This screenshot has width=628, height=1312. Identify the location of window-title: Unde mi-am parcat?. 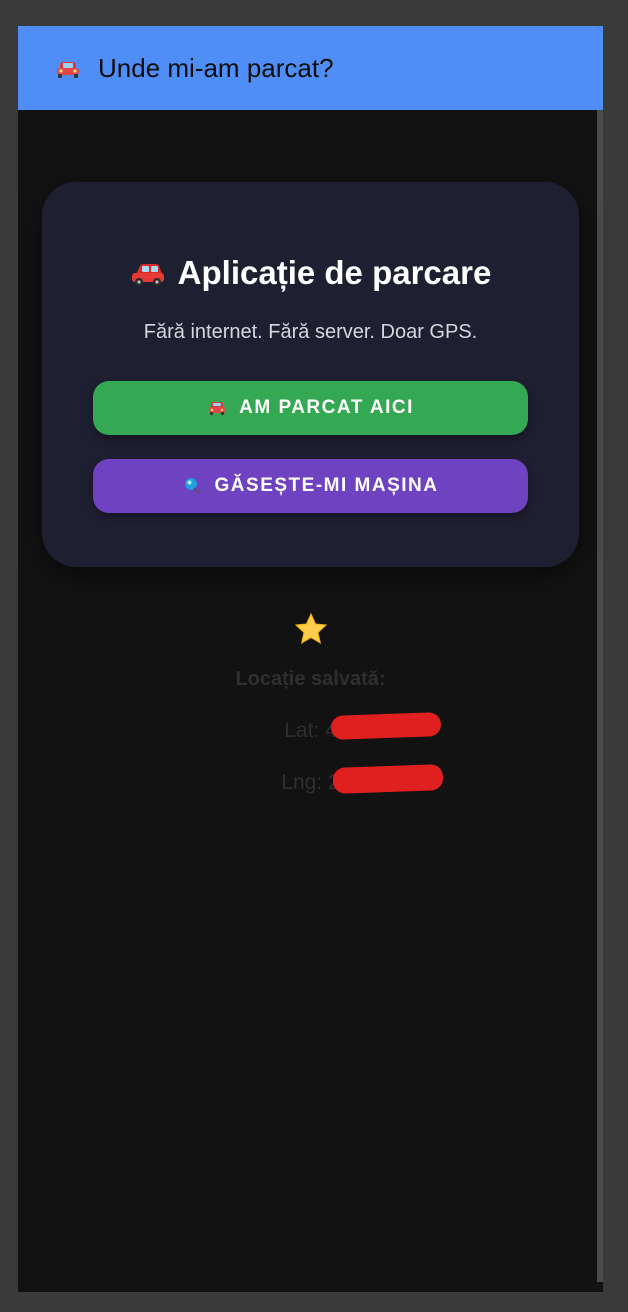
(216, 67).